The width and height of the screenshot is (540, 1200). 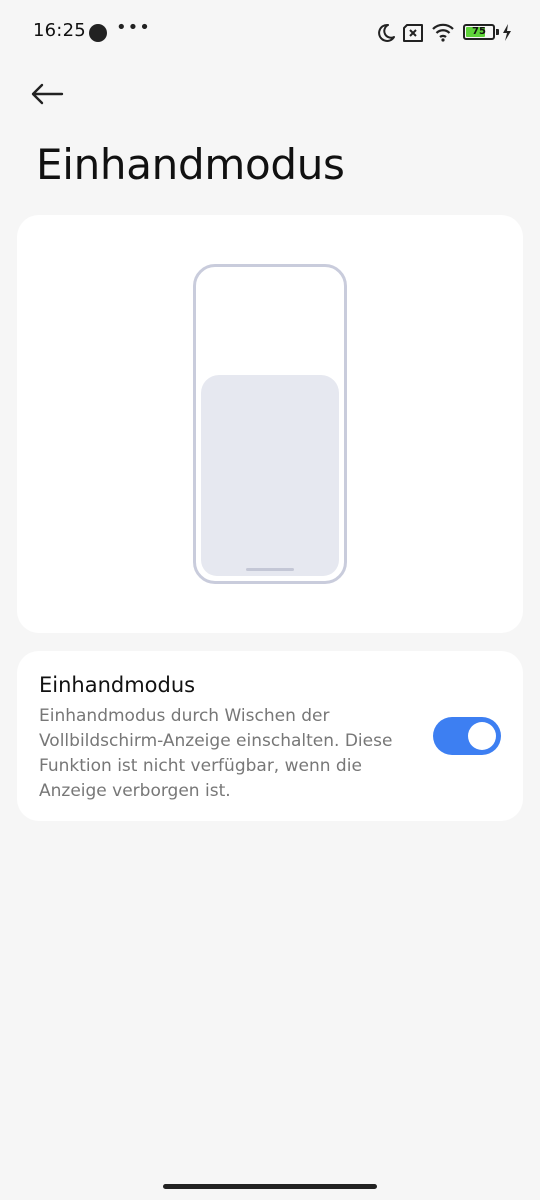 What do you see at coordinates (497, 32) in the screenshot?
I see `battery-tip` at bounding box center [497, 32].